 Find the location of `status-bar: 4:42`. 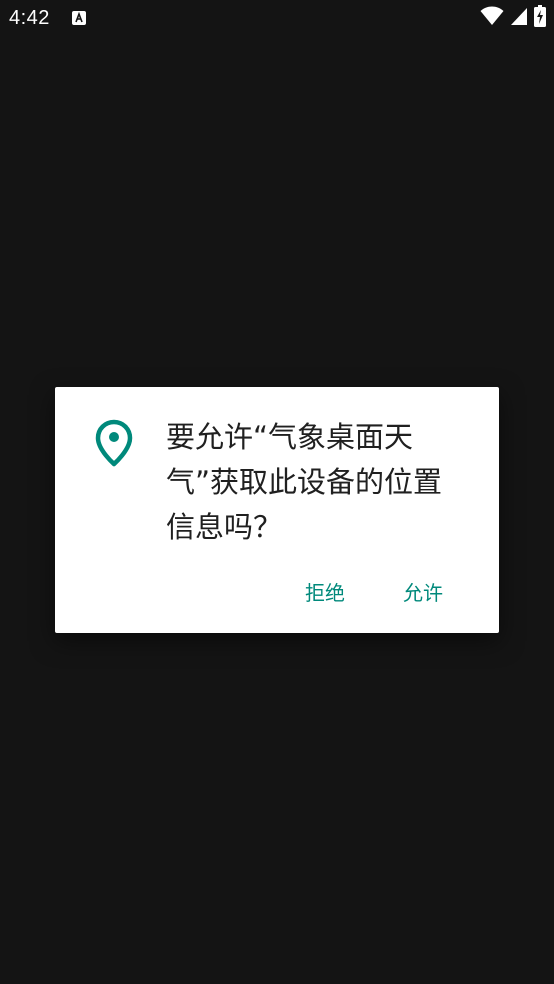

status-bar: 4:42 is located at coordinates (277, 19).